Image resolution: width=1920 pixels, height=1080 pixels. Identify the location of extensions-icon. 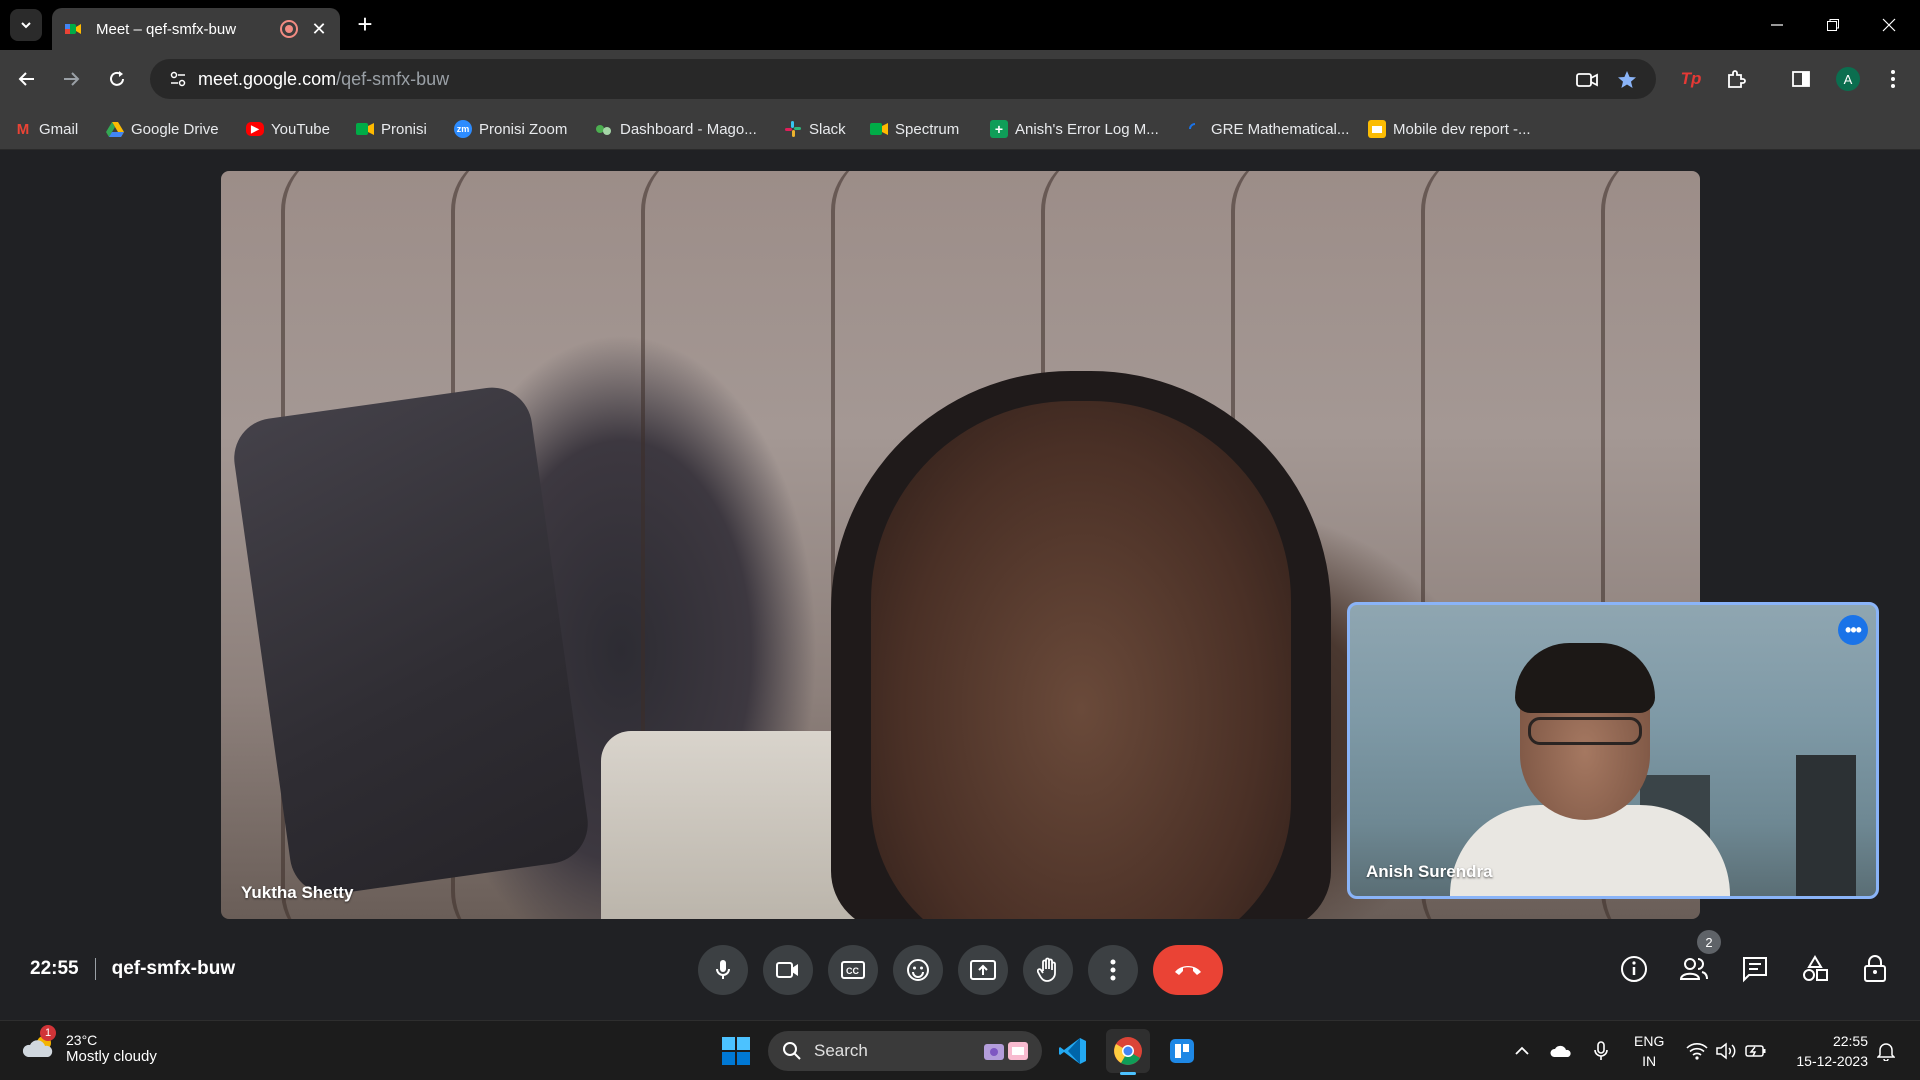
(1736, 79).